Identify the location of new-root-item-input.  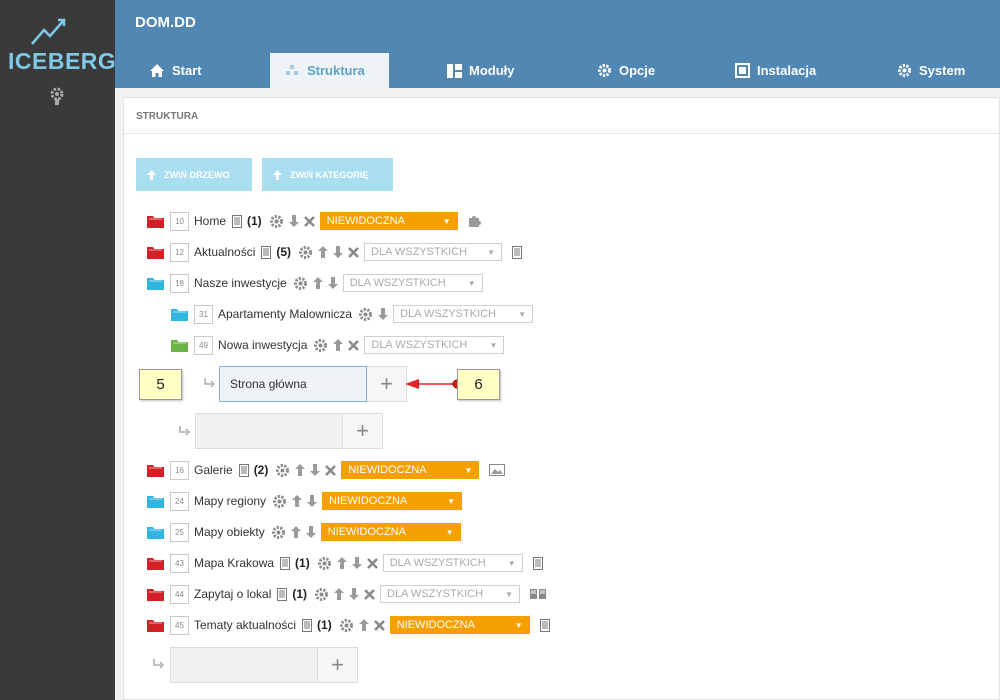
(244, 665).